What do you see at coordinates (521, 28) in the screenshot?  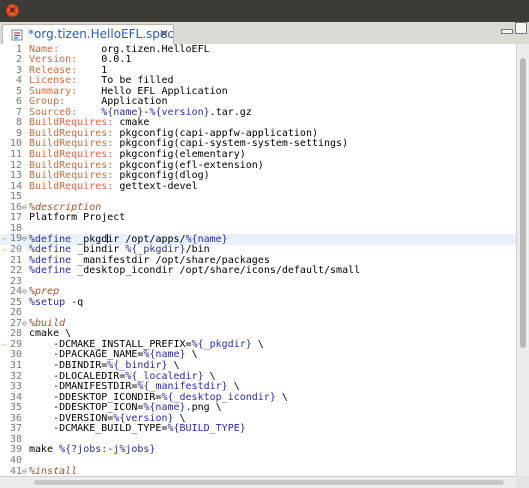 I see `maximize-icon` at bounding box center [521, 28].